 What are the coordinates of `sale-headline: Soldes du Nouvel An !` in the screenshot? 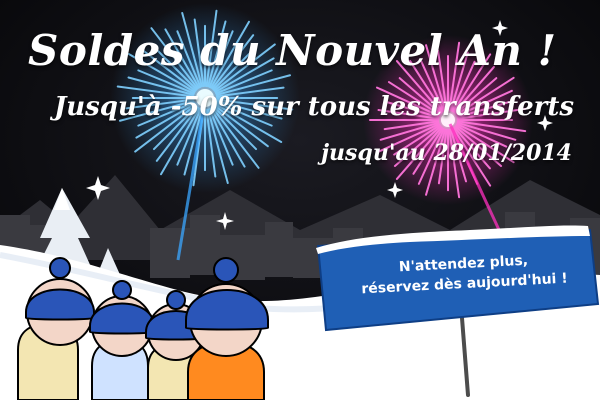 It's located at (292, 50).